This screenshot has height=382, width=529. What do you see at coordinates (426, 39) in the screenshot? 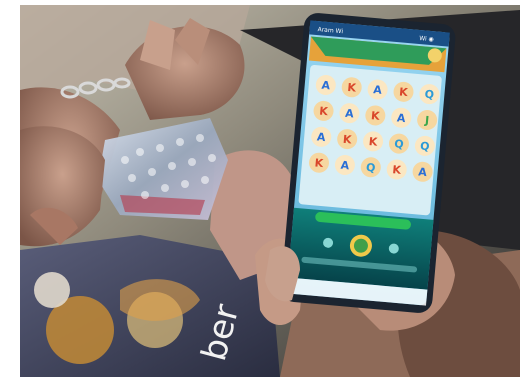
I see `status-indicators: Wi ◉` at bounding box center [426, 39].